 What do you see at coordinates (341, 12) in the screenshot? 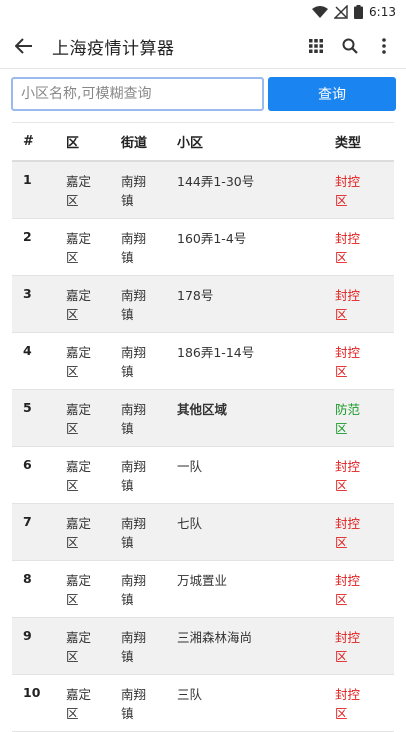
I see `signal-off-icon` at bounding box center [341, 12].